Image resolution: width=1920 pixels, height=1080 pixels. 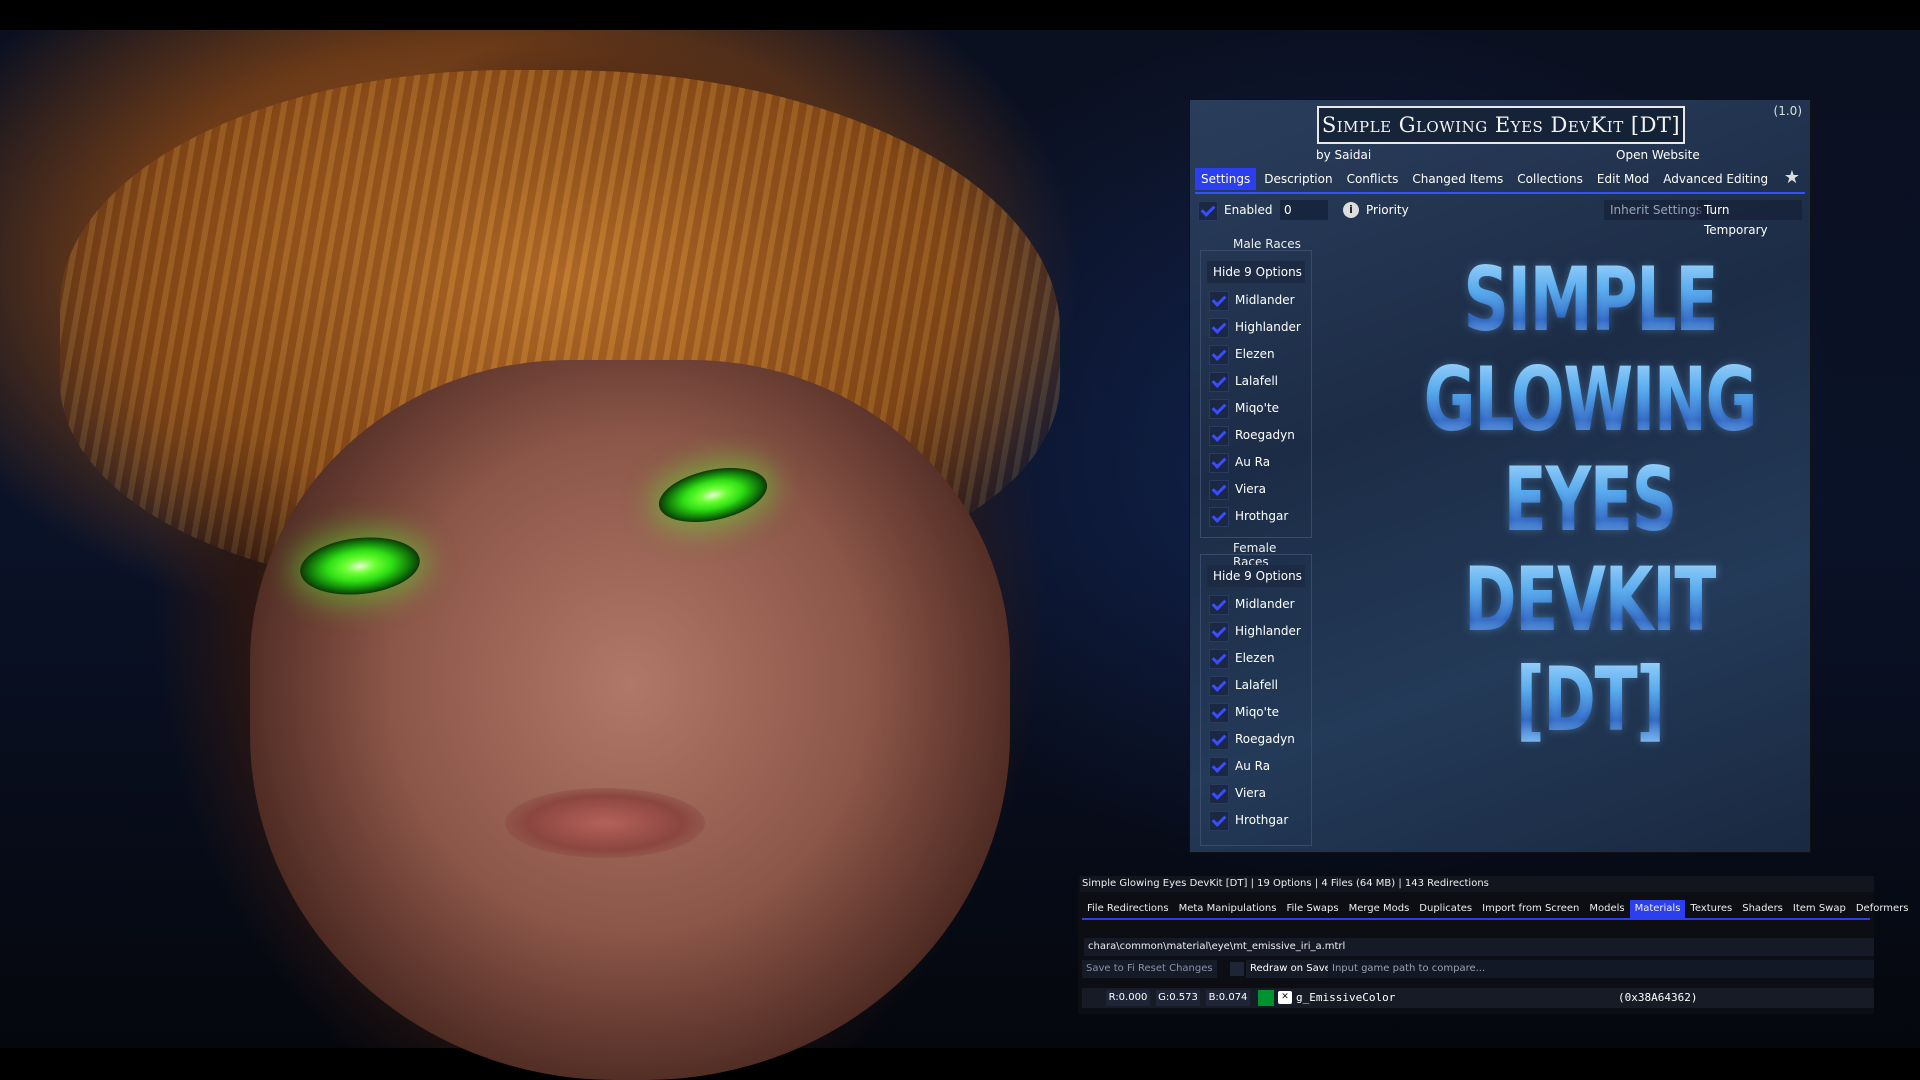 What do you see at coordinates (1715, 179) in the screenshot?
I see `tab-advanced-editing: Advanced Editing` at bounding box center [1715, 179].